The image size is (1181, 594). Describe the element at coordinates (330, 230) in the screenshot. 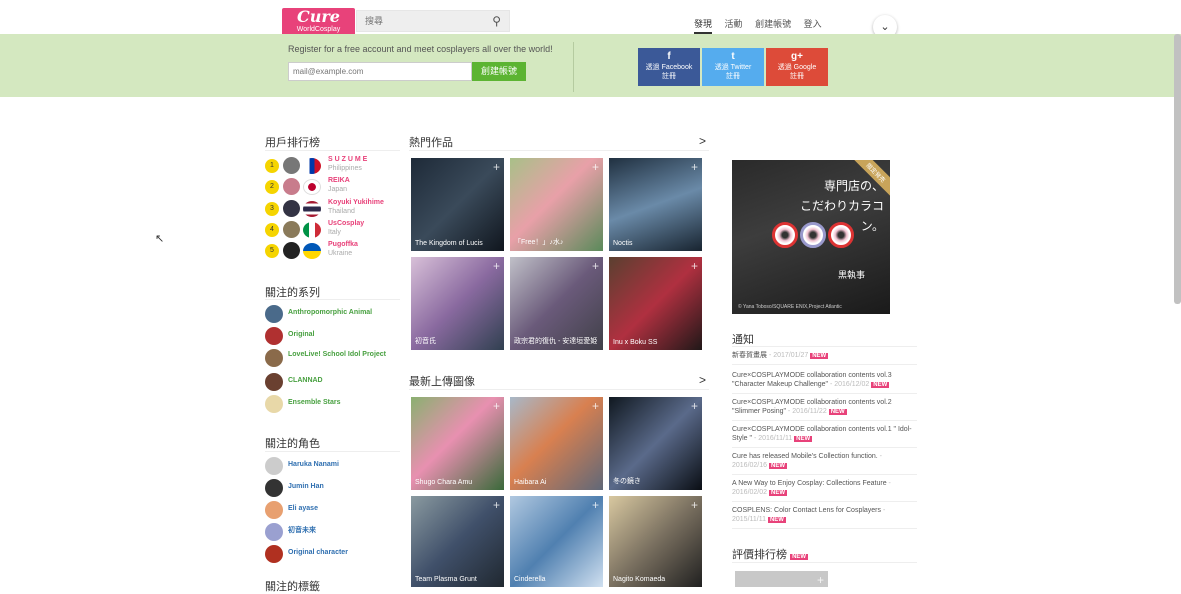

I see `ranking-item: 4 UsCosplay Italy` at that location.